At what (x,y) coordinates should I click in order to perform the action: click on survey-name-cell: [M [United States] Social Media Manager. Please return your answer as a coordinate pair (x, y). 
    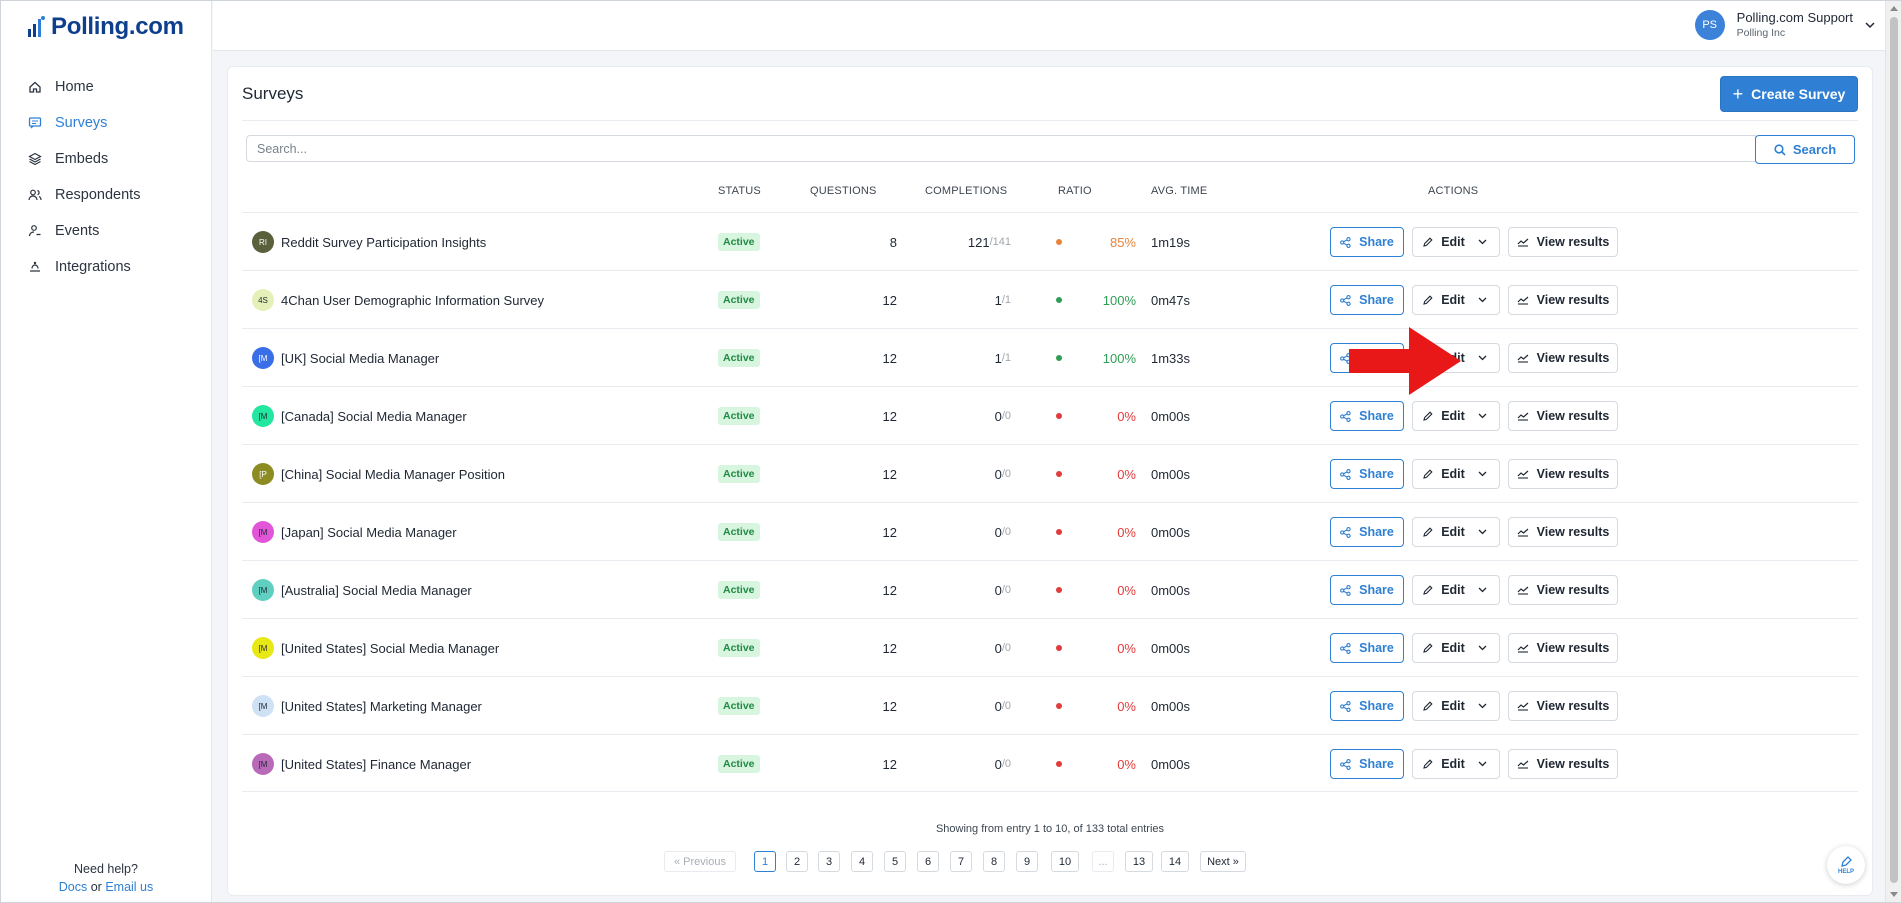
    Looking at the image, I should click on (375, 648).